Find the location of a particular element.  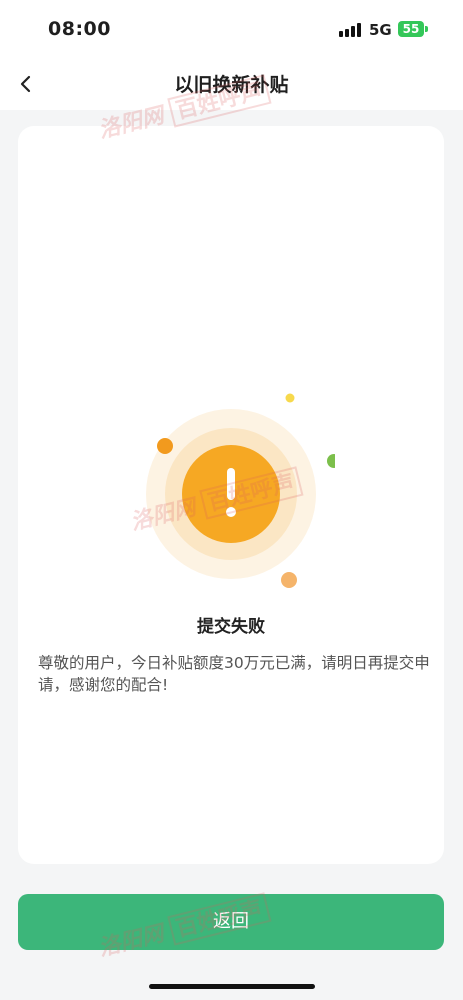

battery-icon: 55 is located at coordinates (411, 29).